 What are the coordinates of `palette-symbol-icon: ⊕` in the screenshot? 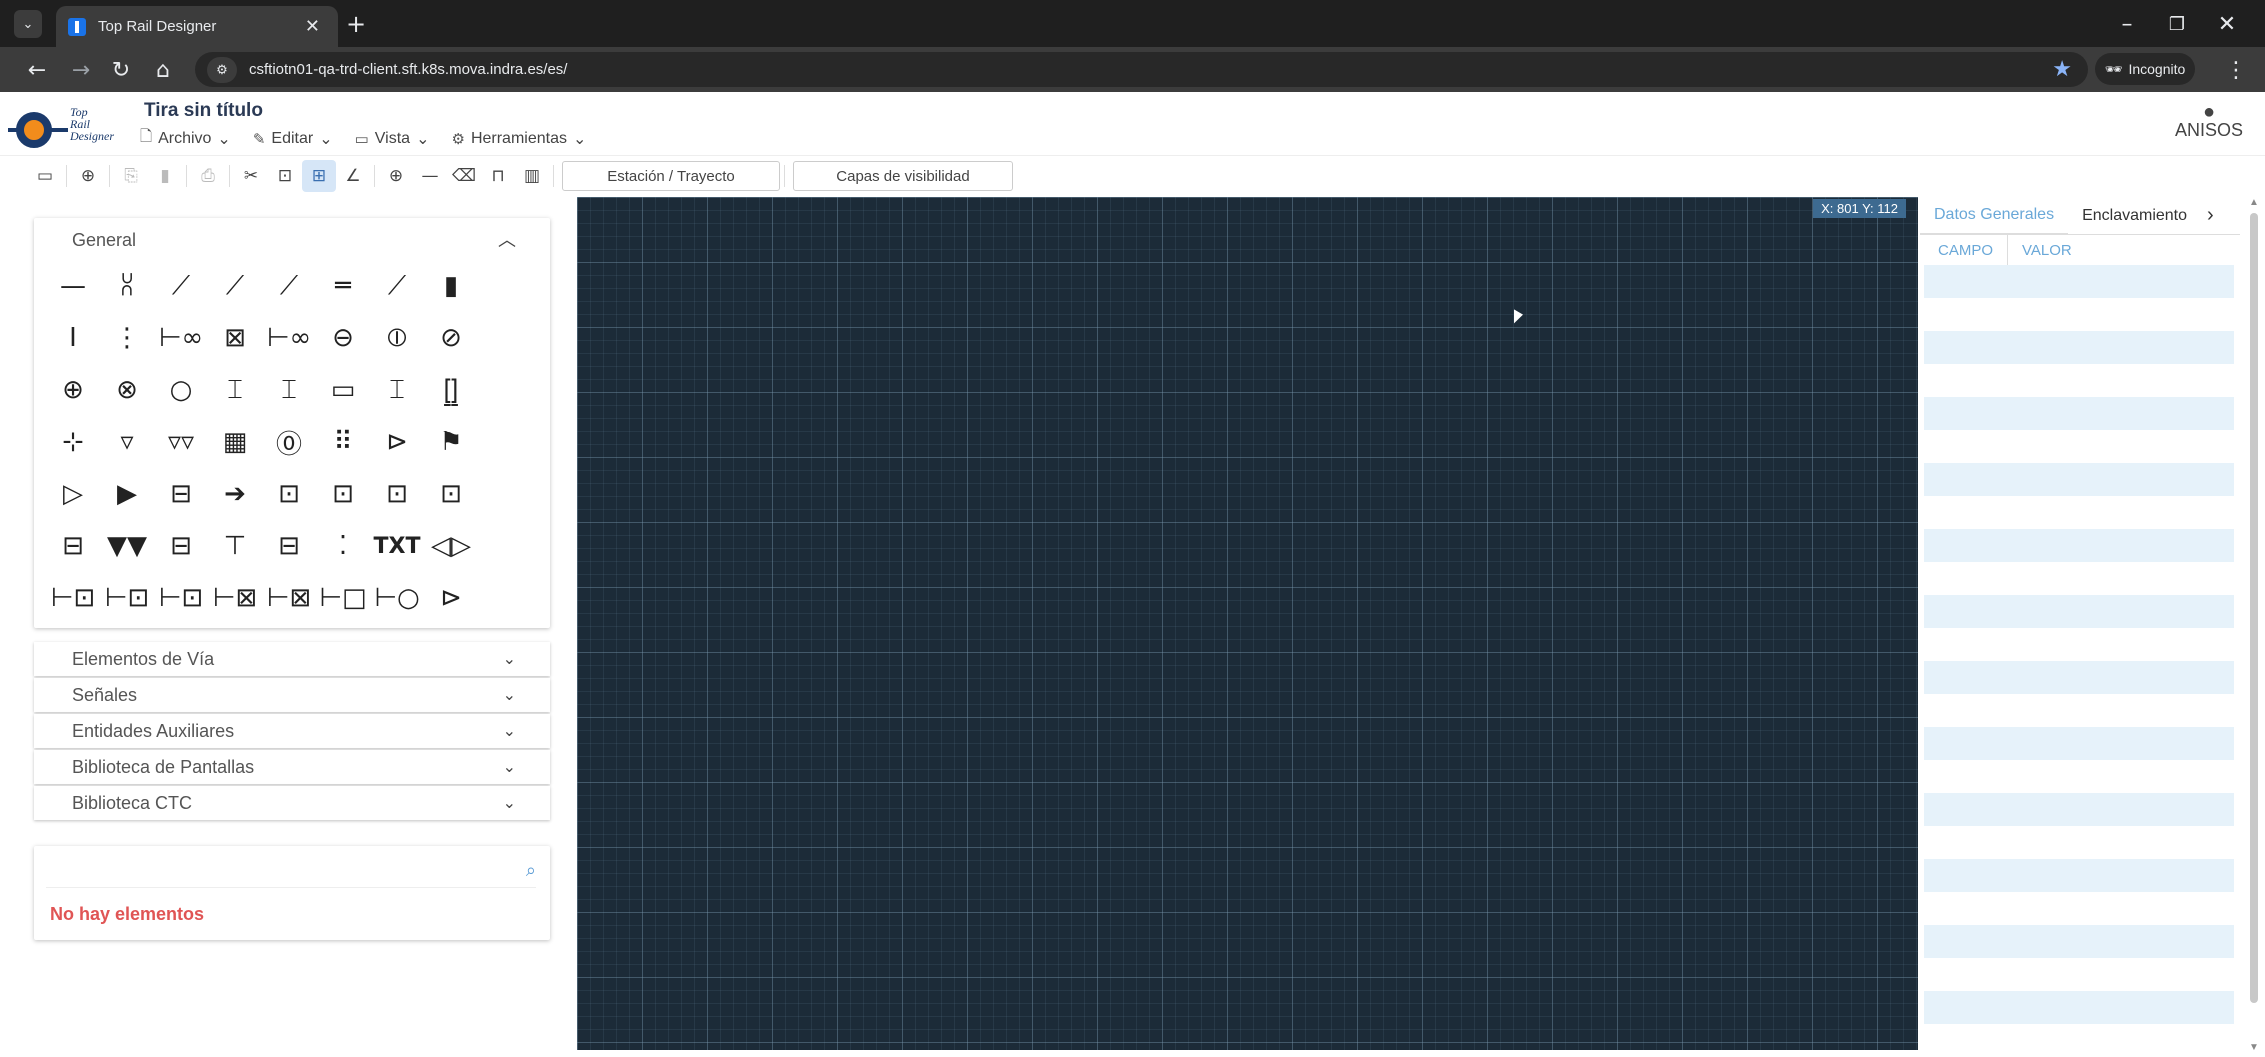 It's located at (73, 390).